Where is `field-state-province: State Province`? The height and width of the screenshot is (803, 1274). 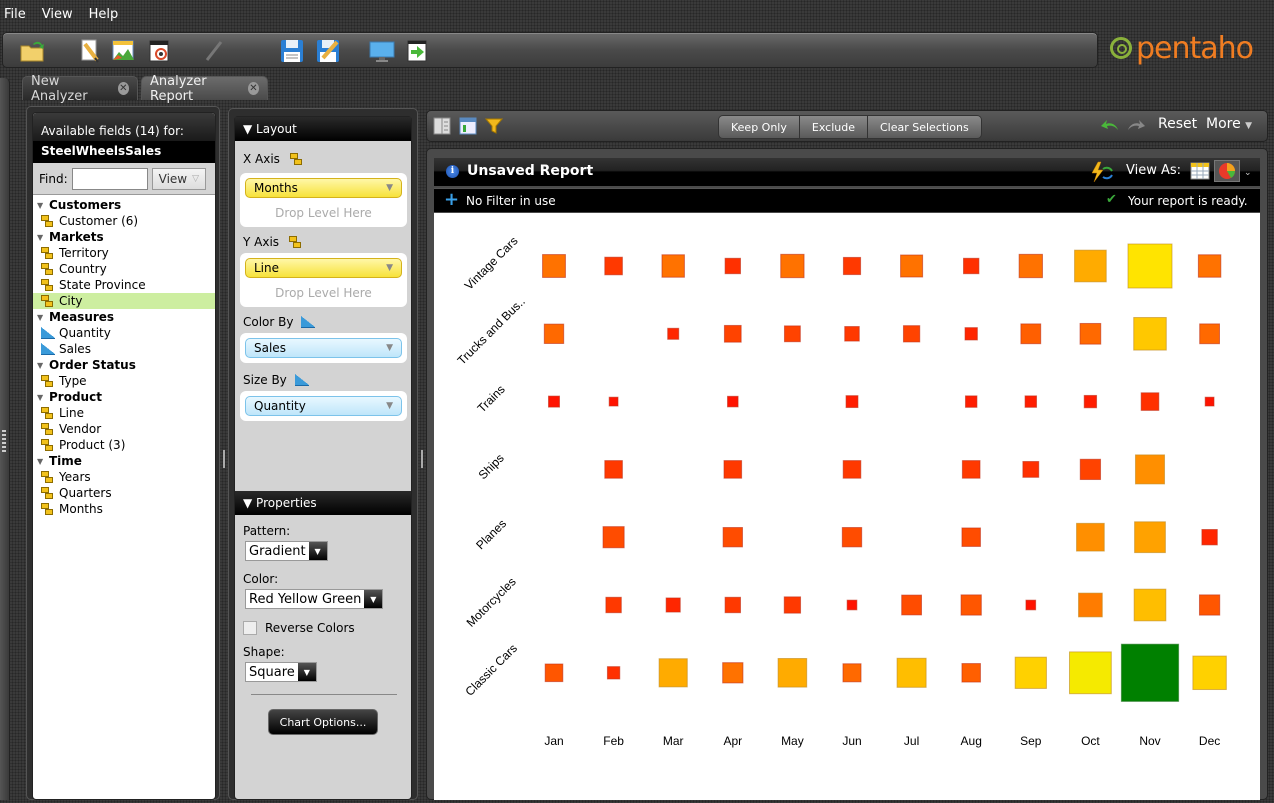
field-state-province: State Province is located at coordinates (124, 285).